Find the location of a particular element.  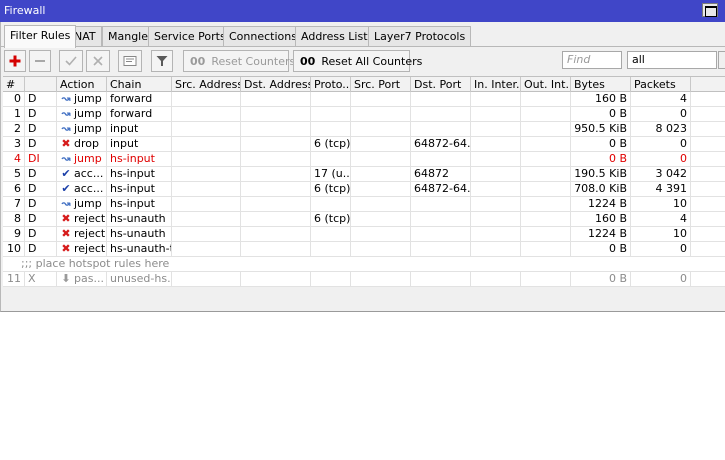

col-header-dst-address: Dst. Address is located at coordinates (276, 84).